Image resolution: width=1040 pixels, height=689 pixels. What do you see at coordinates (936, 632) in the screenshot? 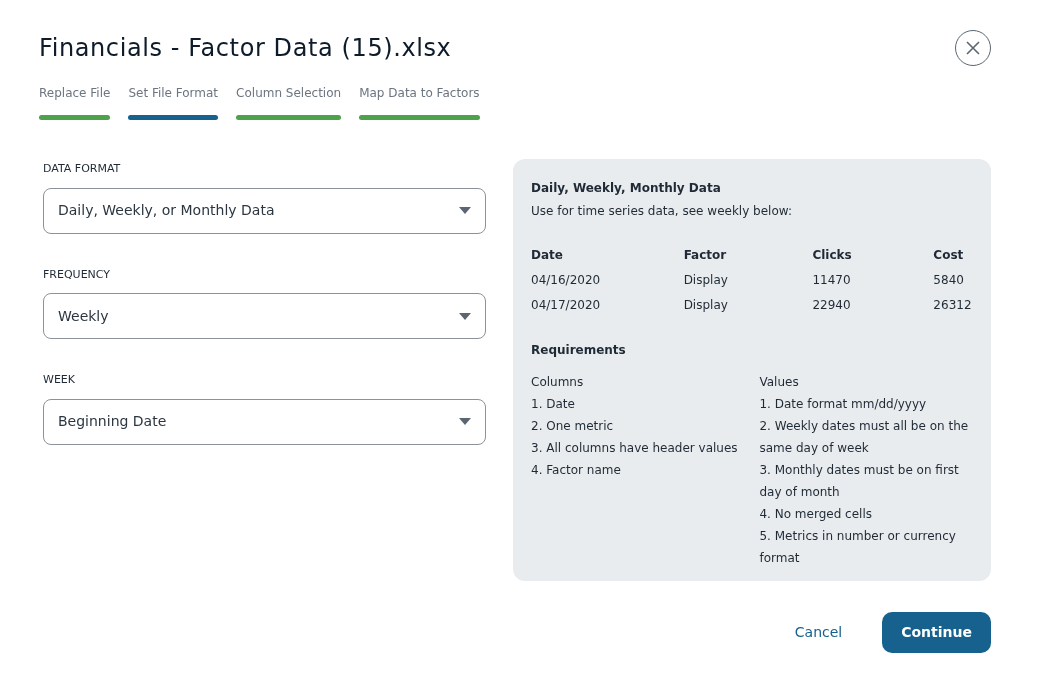
I see `continue-button: Continue` at bounding box center [936, 632].